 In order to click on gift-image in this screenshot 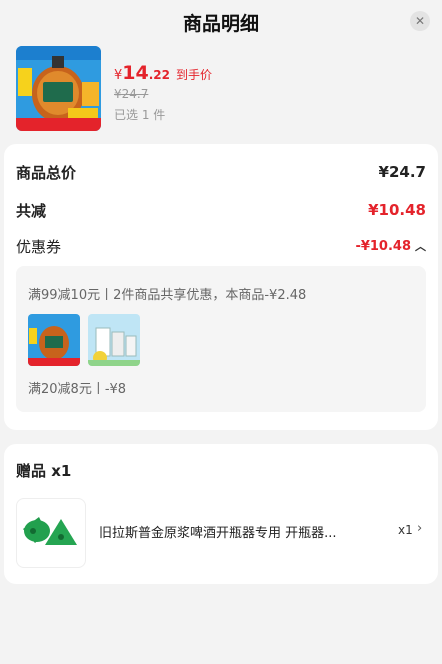, I will do `click(51, 533)`.